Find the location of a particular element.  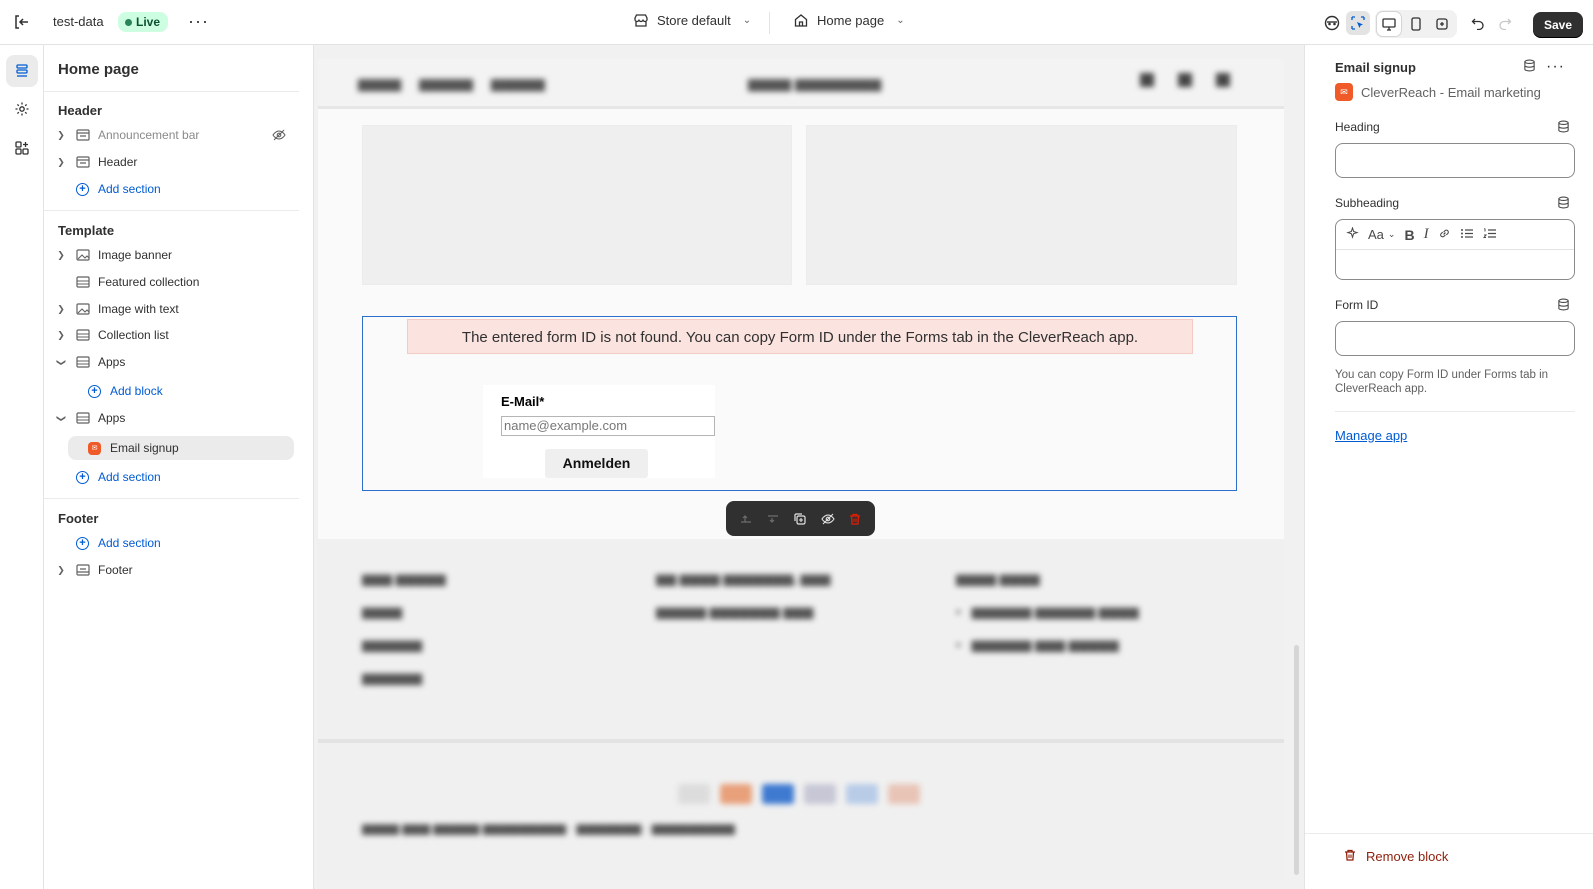

status-label: Live is located at coordinates (148, 22).